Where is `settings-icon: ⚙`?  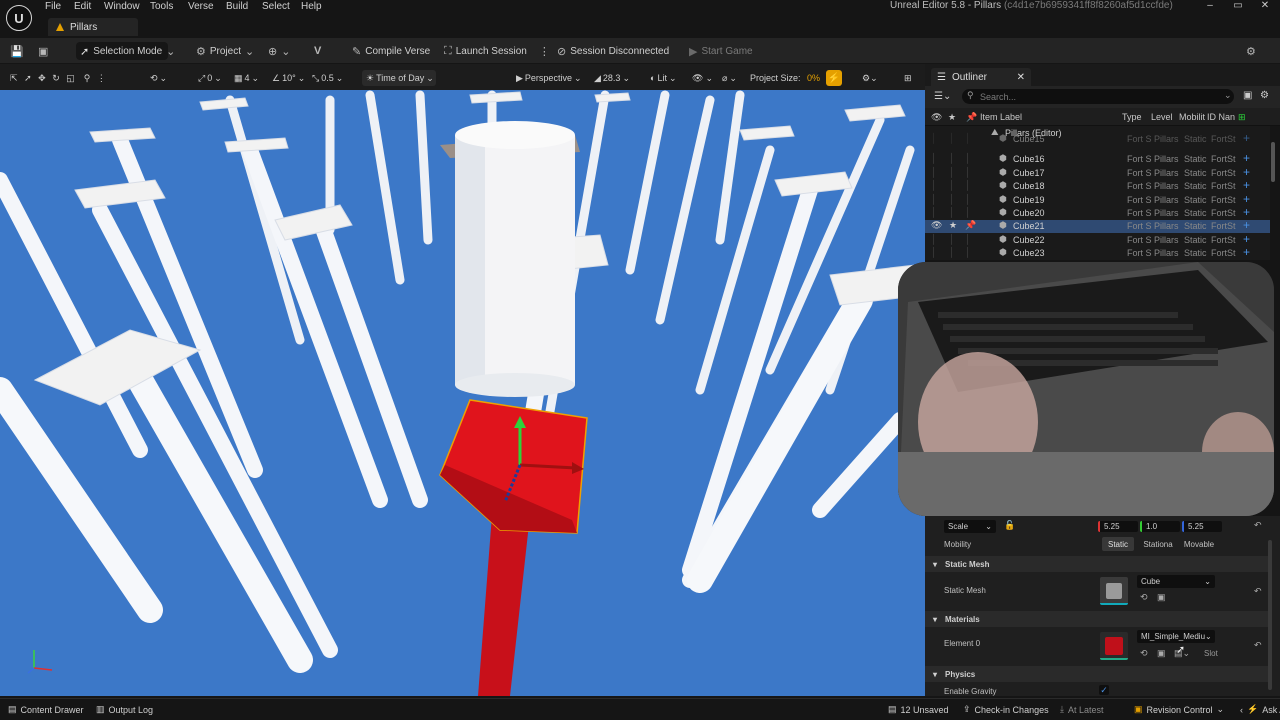
settings-icon: ⚙ is located at coordinates (1264, 95).